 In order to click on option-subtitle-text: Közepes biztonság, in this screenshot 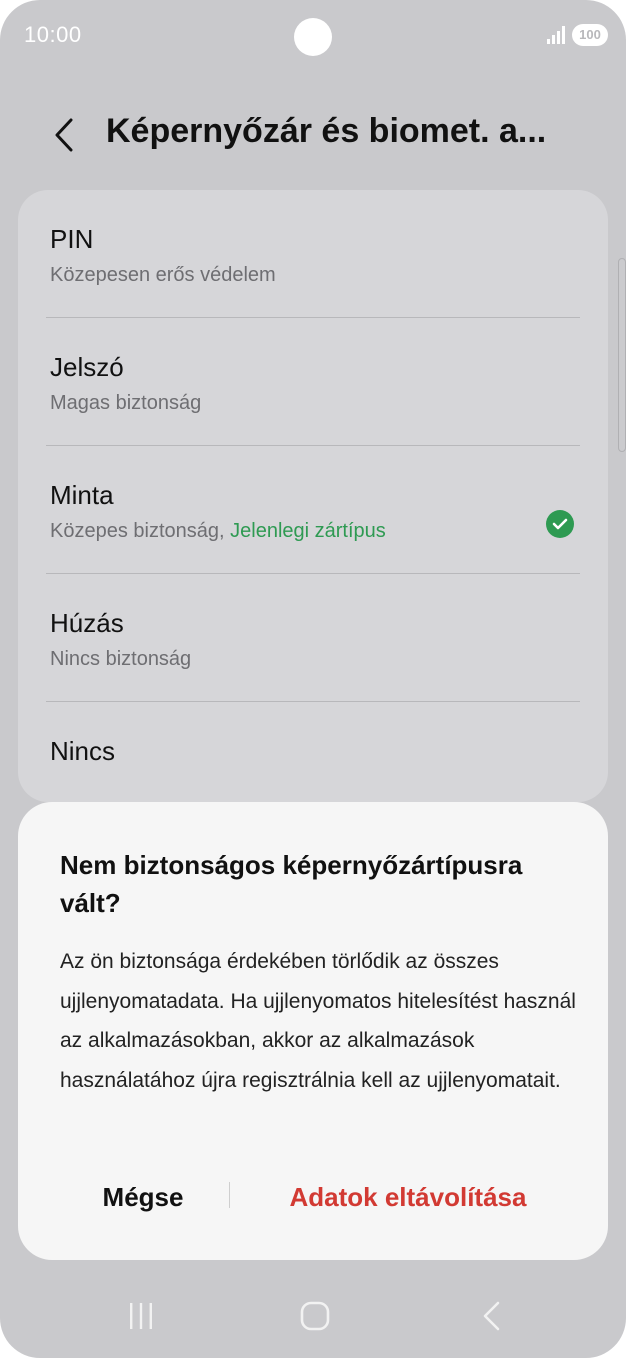, I will do `click(140, 531)`.